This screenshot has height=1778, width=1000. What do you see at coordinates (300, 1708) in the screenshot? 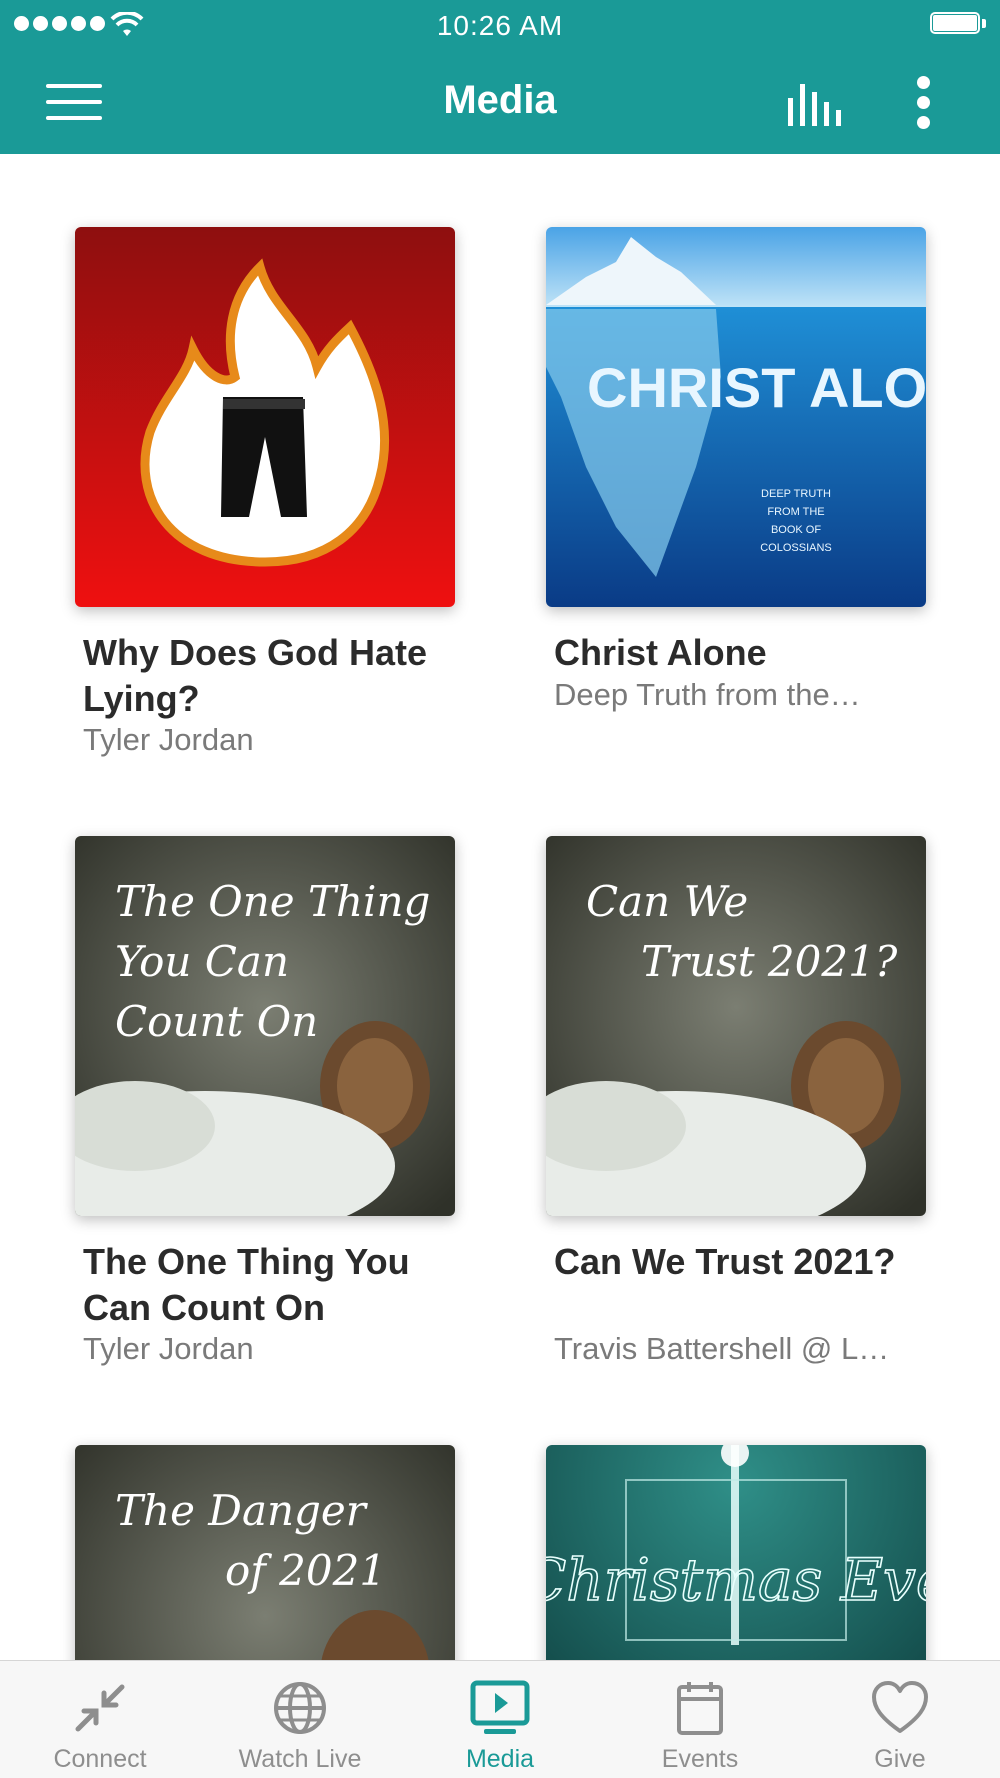
I see `globe-icon` at bounding box center [300, 1708].